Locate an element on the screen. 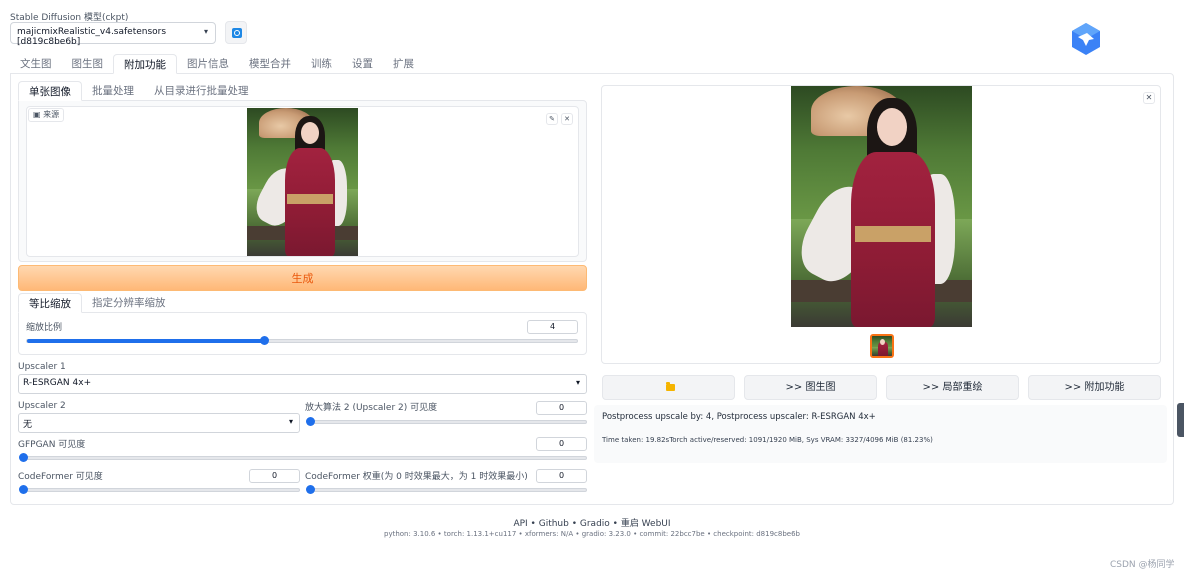  upscaler2-value: 无 is located at coordinates (28, 425).